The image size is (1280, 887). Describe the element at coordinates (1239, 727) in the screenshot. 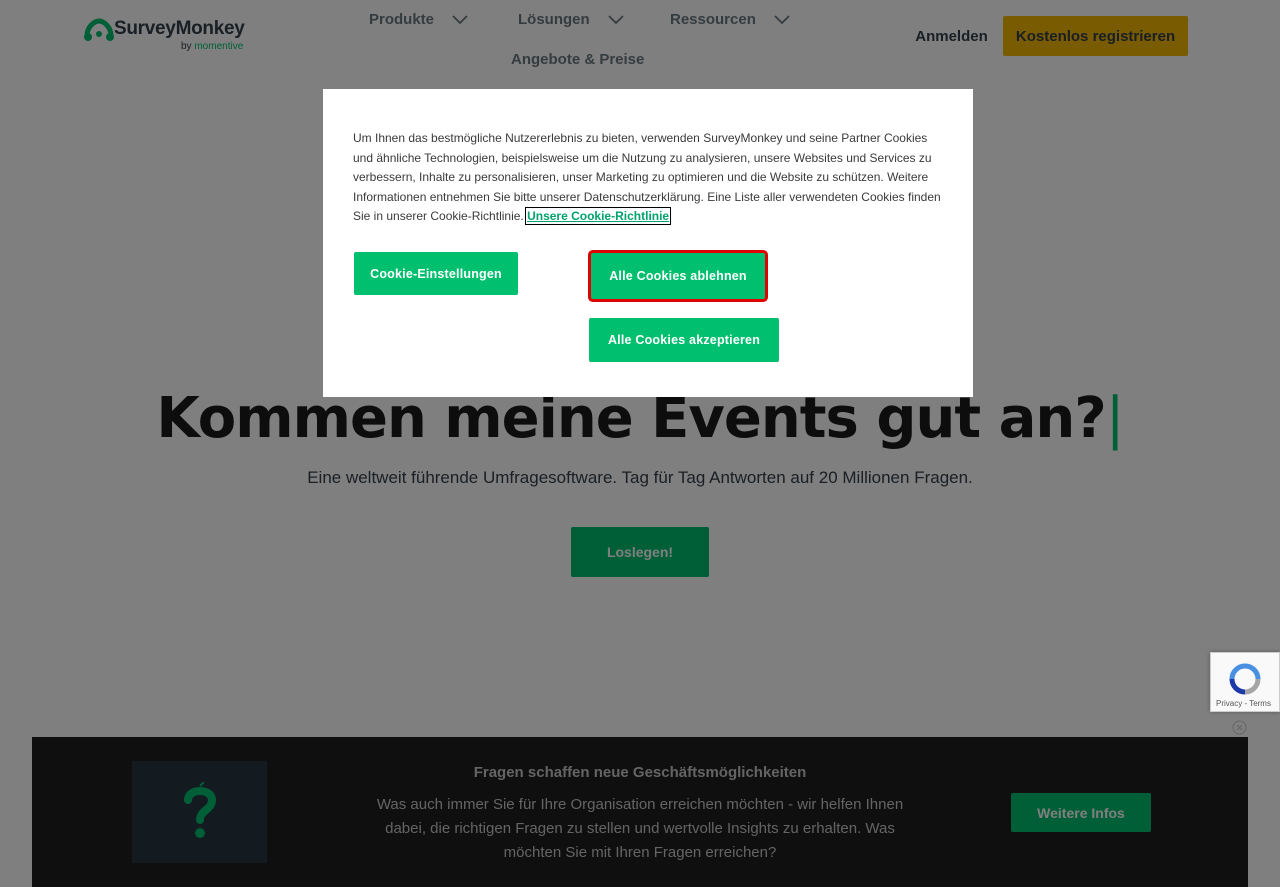

I see `close-icon` at that location.